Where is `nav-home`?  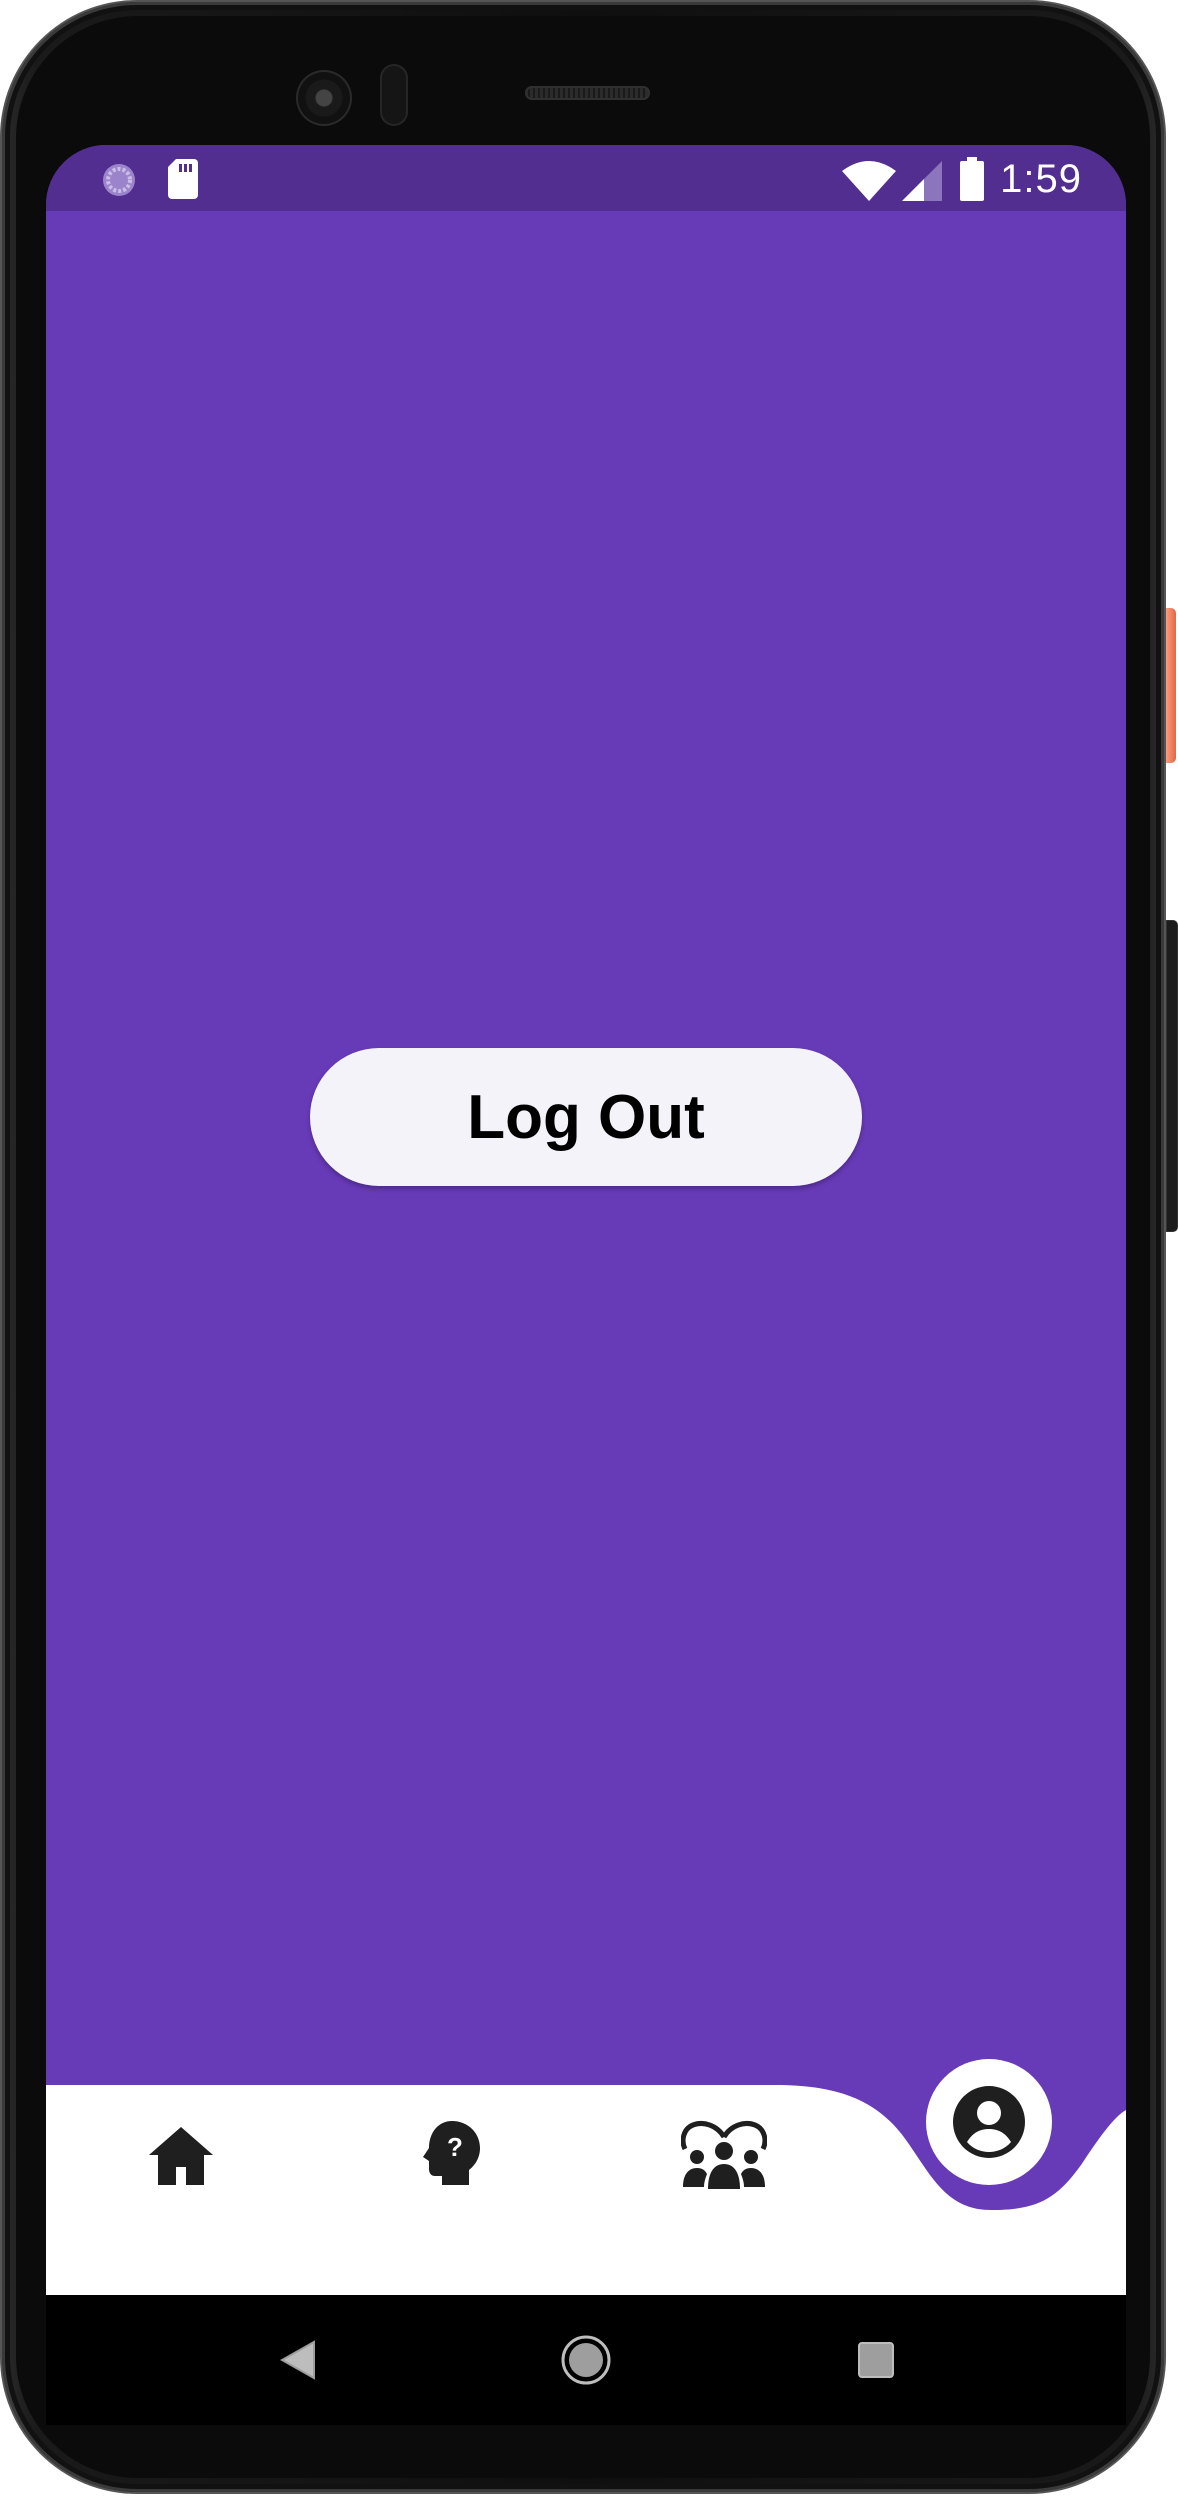
nav-home is located at coordinates (181, 2155).